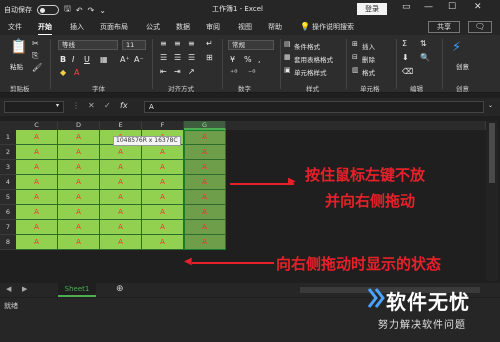  I want to click on autosave-toggle, so click(48, 10).